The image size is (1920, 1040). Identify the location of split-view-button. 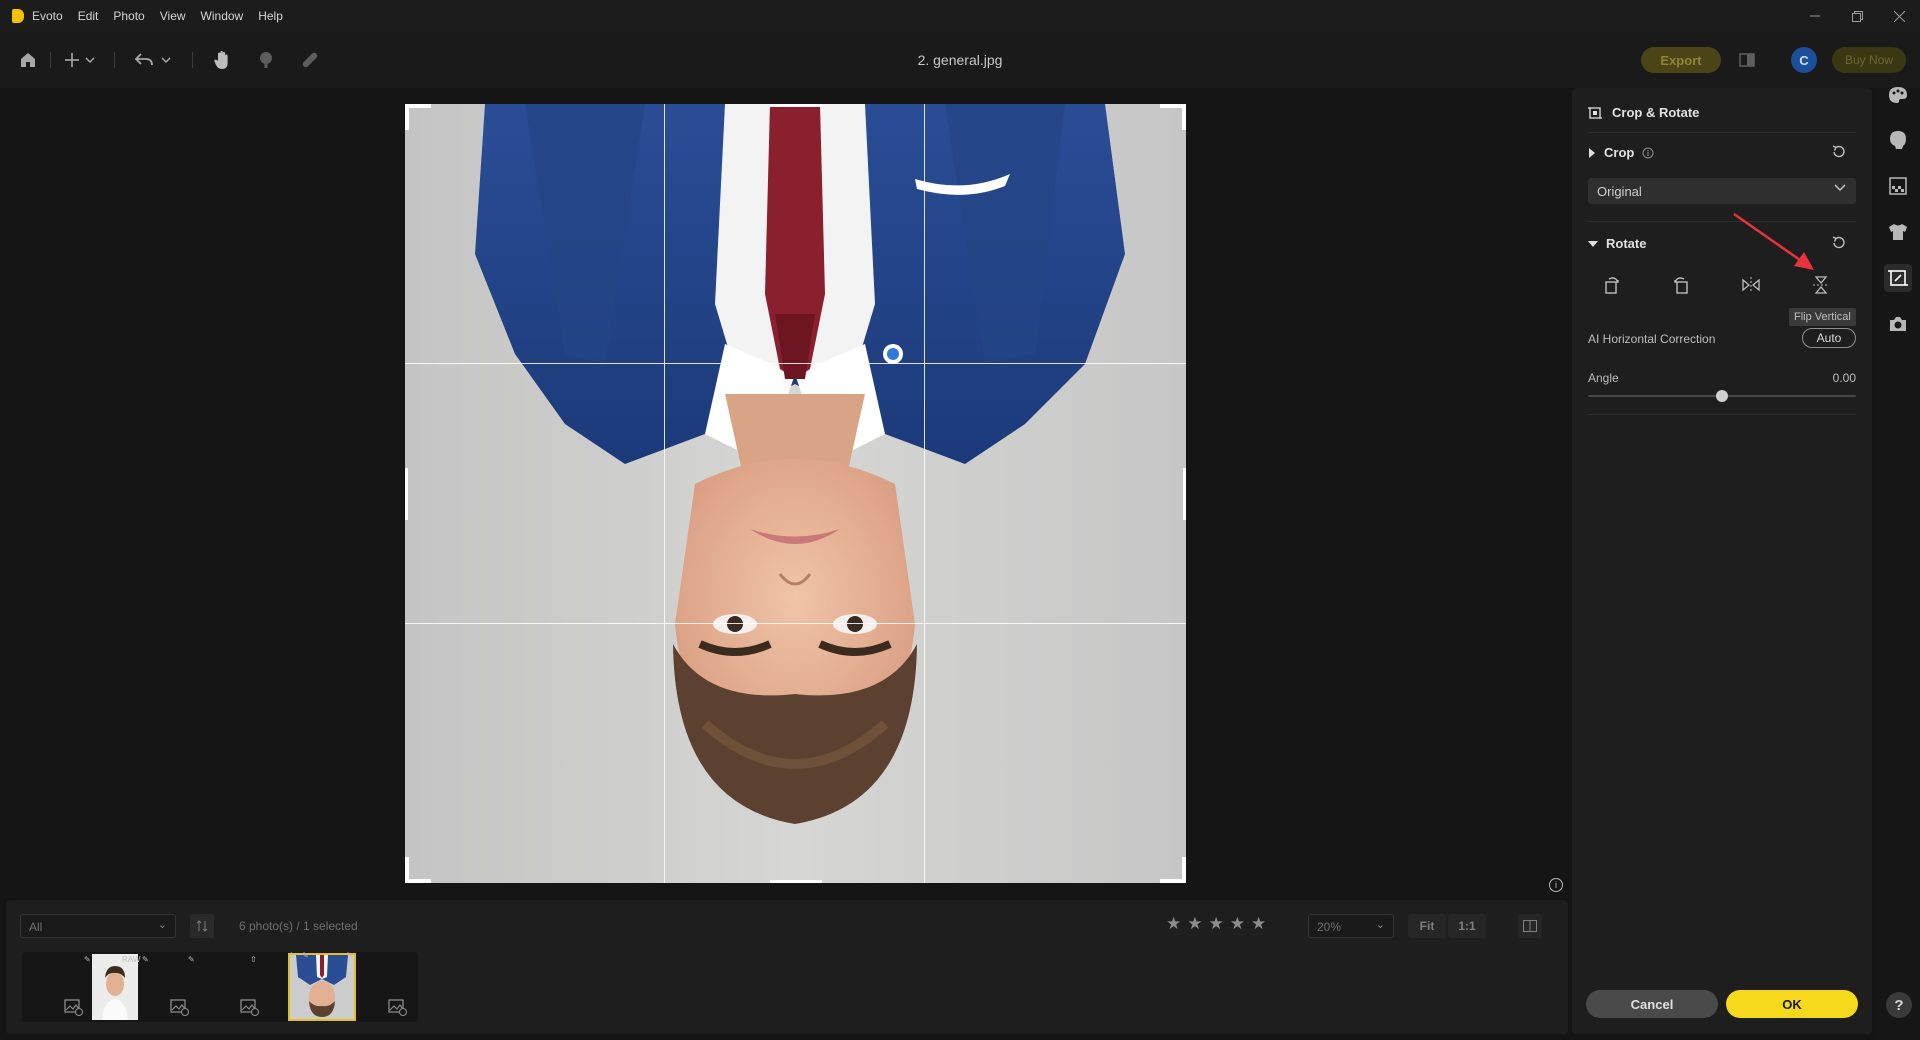
(1530, 926).